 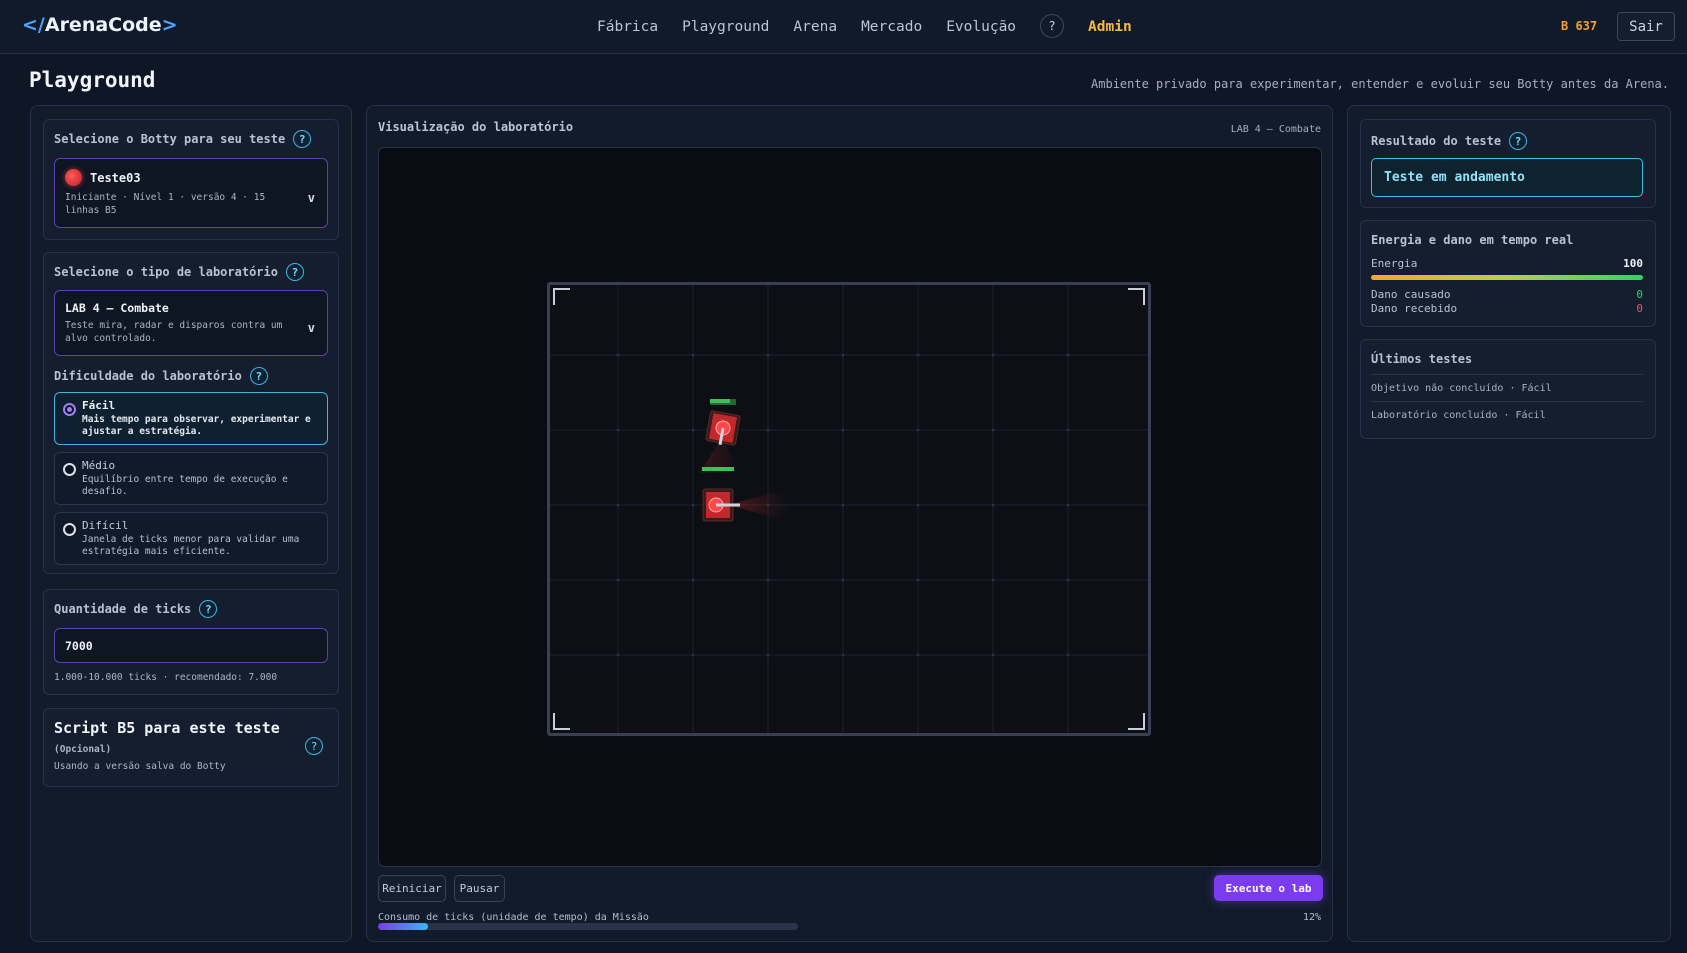 What do you see at coordinates (1507, 294) in the screenshot?
I see `damage-dealt-row: Dano causado 0` at bounding box center [1507, 294].